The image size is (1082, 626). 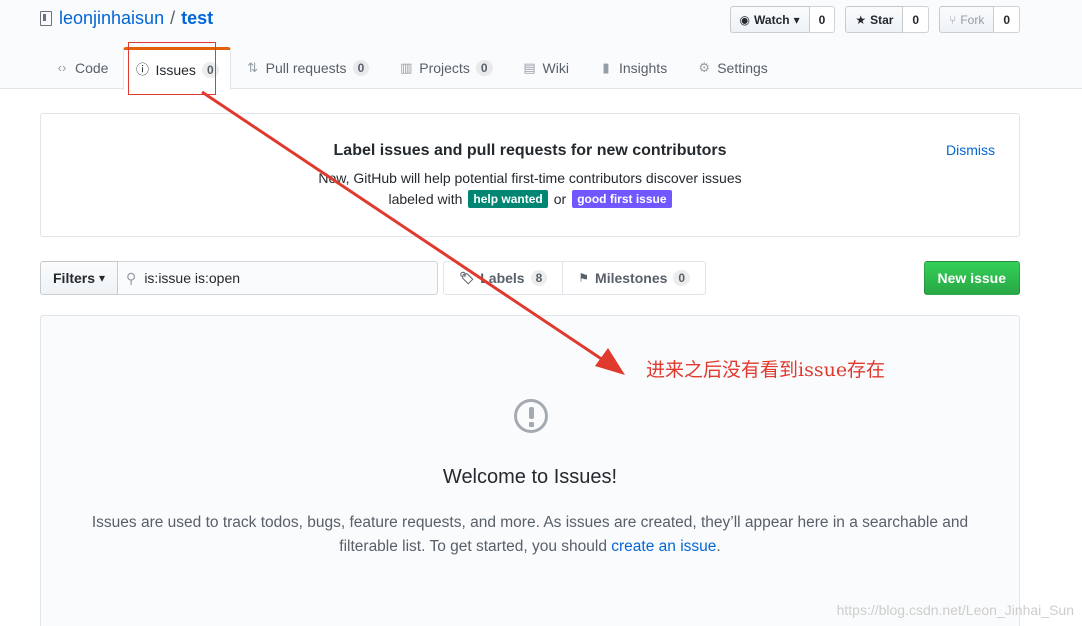 I want to click on tab-code: ‹› Code, so click(x=81, y=68).